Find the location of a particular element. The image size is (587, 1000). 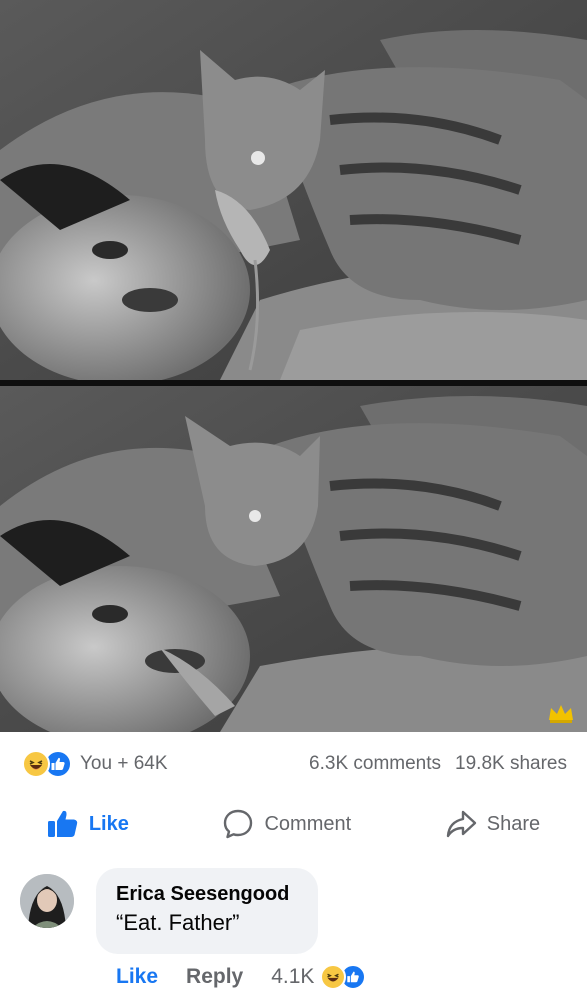

comment-button: Comment is located at coordinates (286, 824).